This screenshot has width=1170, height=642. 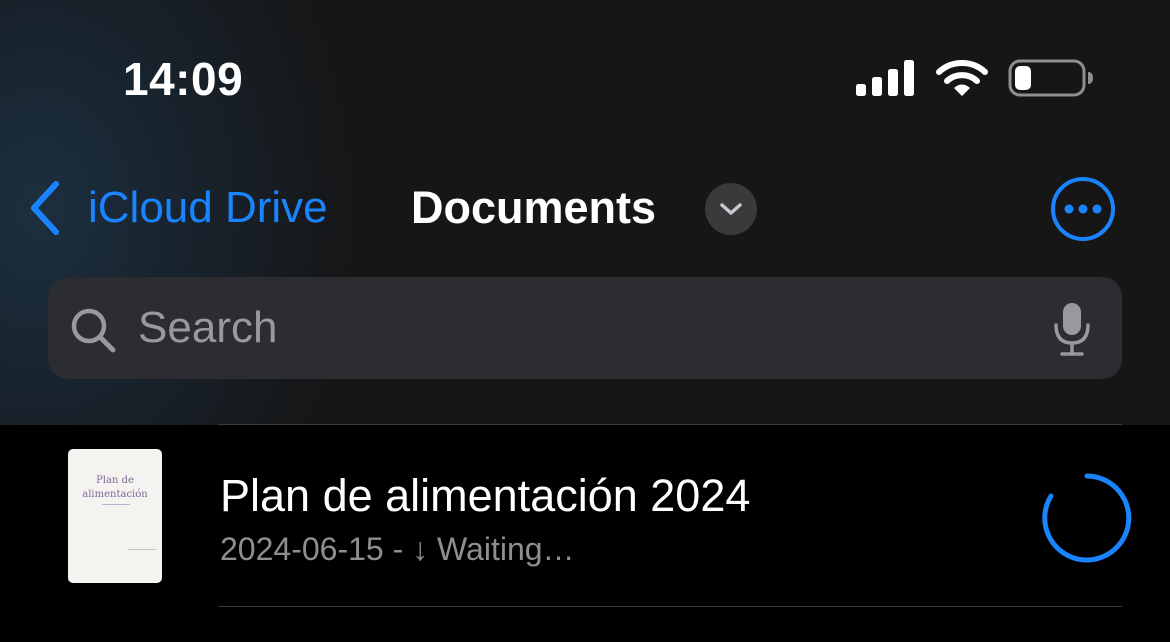 What do you see at coordinates (93, 330) in the screenshot?
I see `search-icon` at bounding box center [93, 330].